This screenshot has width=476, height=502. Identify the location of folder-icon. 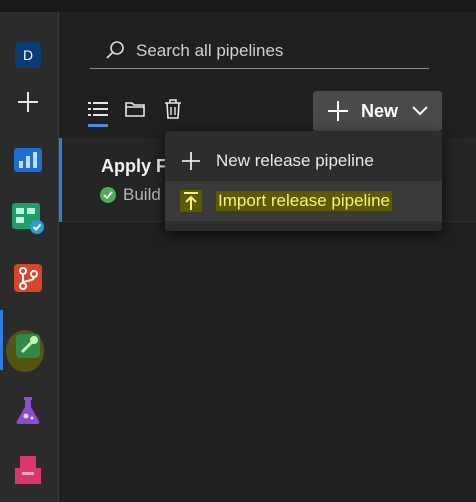
(135, 109).